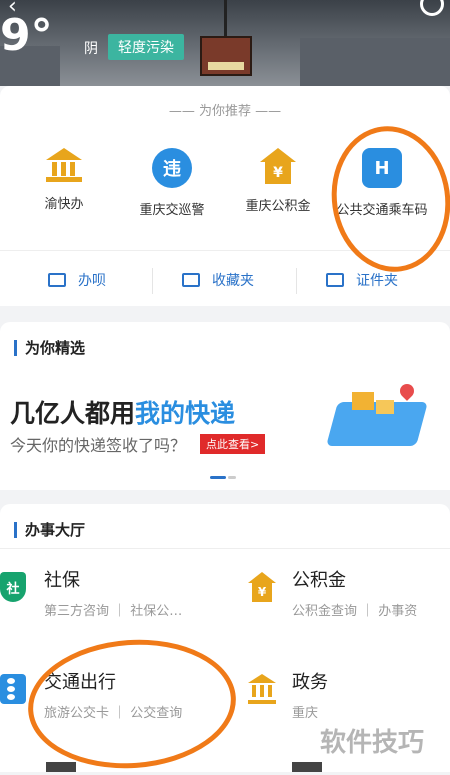  What do you see at coordinates (218, 477) in the screenshot?
I see `carousel-indicator-active` at bounding box center [218, 477].